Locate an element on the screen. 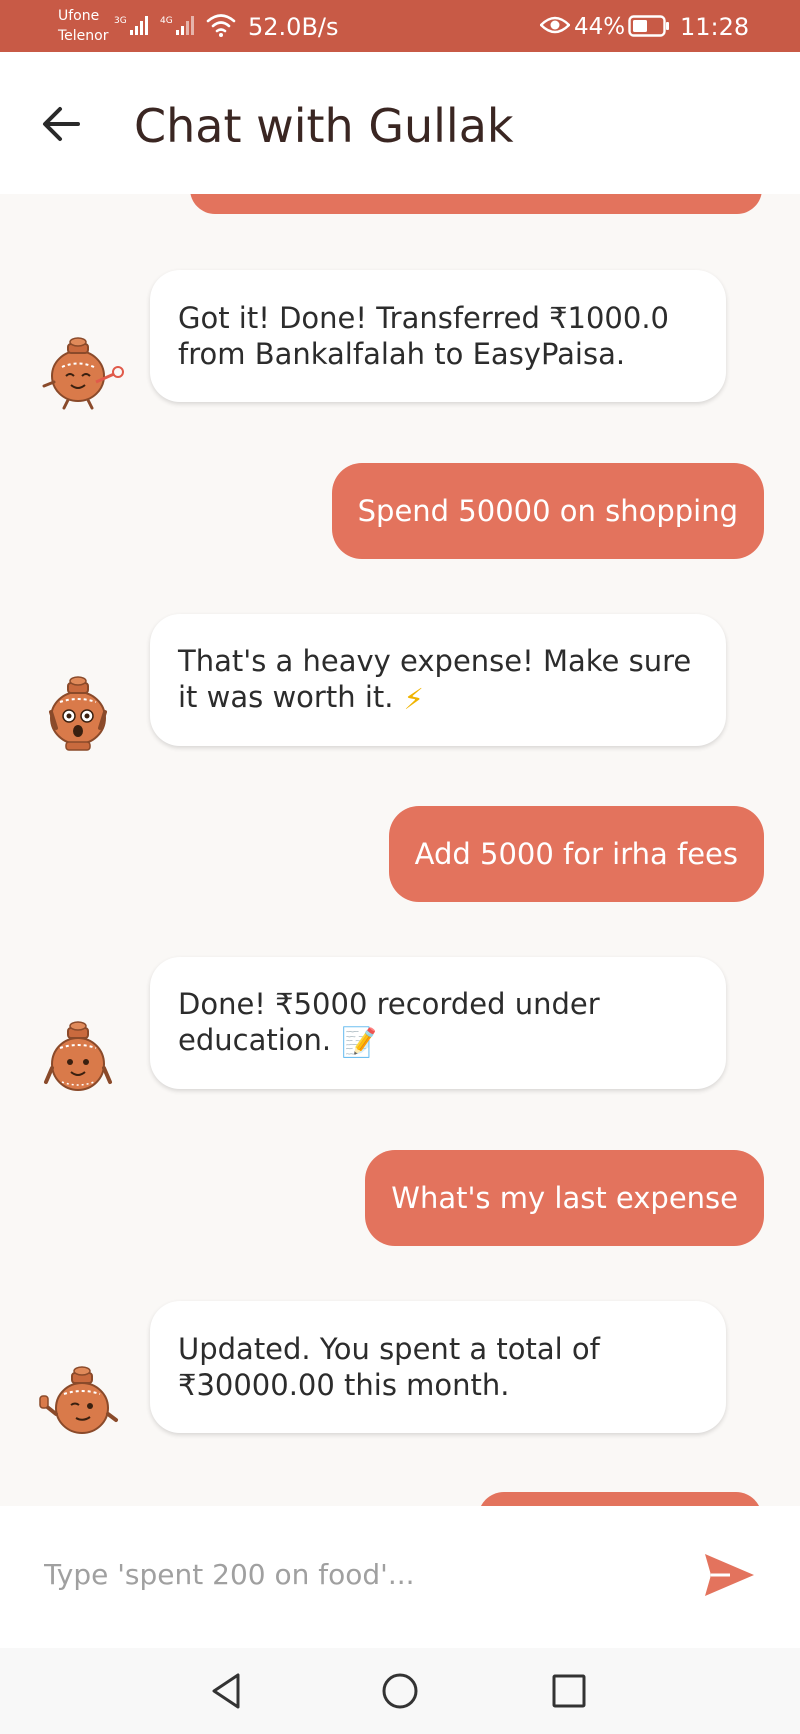  app-bar: Chat with Gullak is located at coordinates (400, 123).